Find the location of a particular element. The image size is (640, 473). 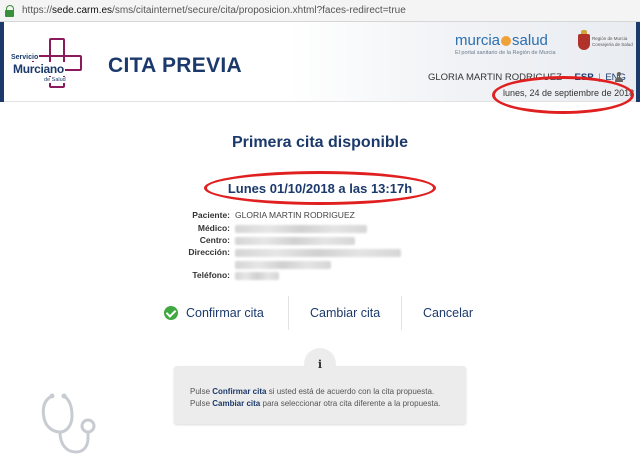

detail-row-patient: Paciente: GLORIA MARTIN RODRIGUEZ is located at coordinates (273, 215).